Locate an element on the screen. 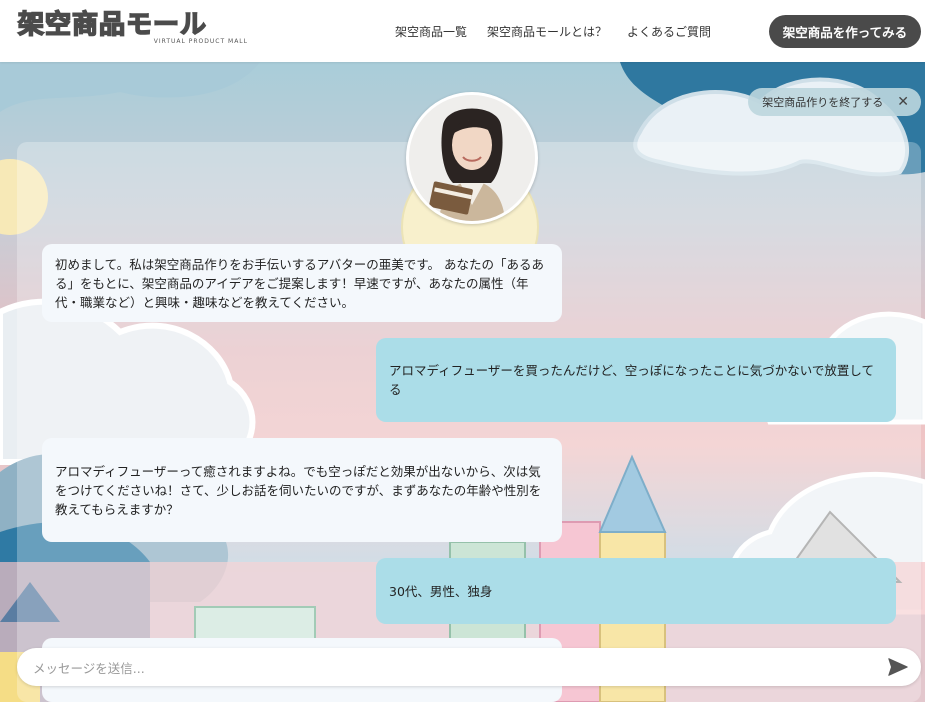 The image size is (925, 702). message-text: 30代、男性、独身 is located at coordinates (441, 591).